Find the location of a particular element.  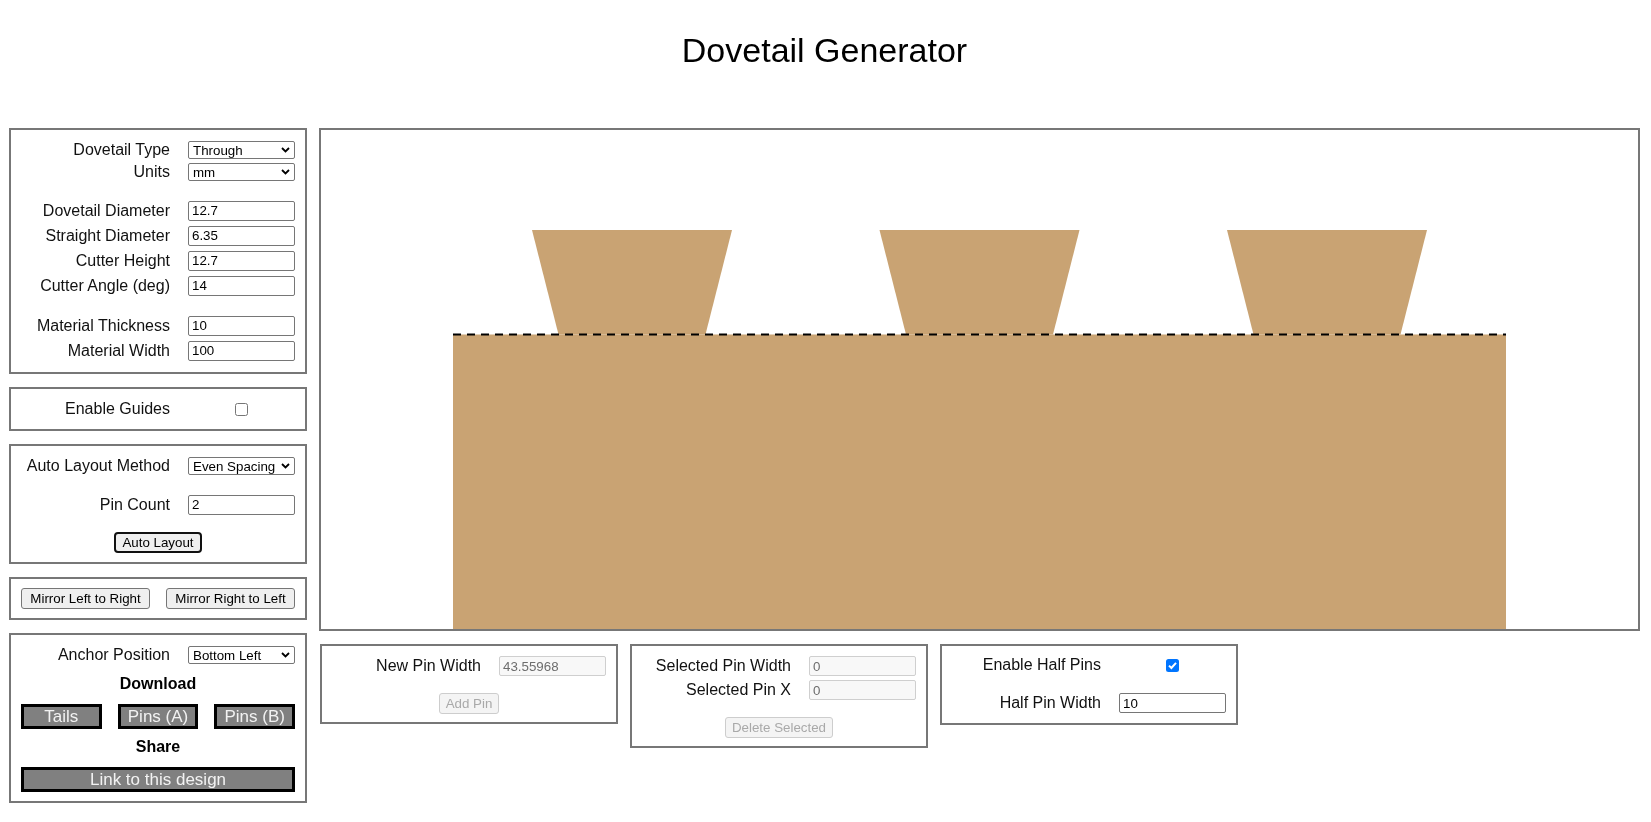

dropdown: Through is located at coordinates (241, 150).